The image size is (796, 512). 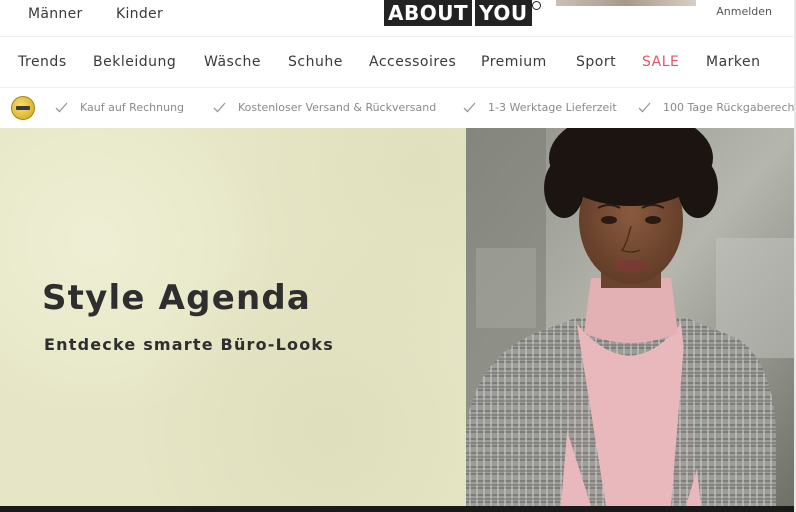 What do you see at coordinates (55, 14) in the screenshot?
I see `nav-men-link: Männer` at bounding box center [55, 14].